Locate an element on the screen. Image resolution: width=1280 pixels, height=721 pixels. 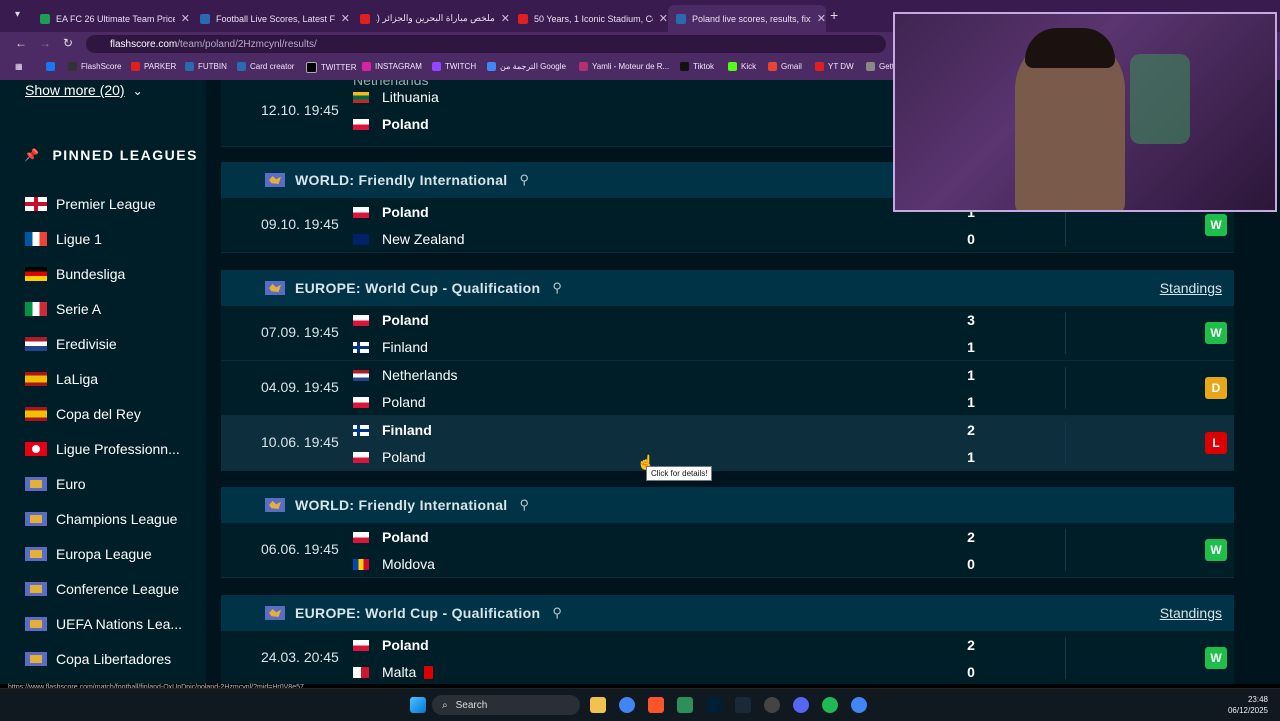
bookmark-yt-dw: YT DW is located at coordinates (834, 66).